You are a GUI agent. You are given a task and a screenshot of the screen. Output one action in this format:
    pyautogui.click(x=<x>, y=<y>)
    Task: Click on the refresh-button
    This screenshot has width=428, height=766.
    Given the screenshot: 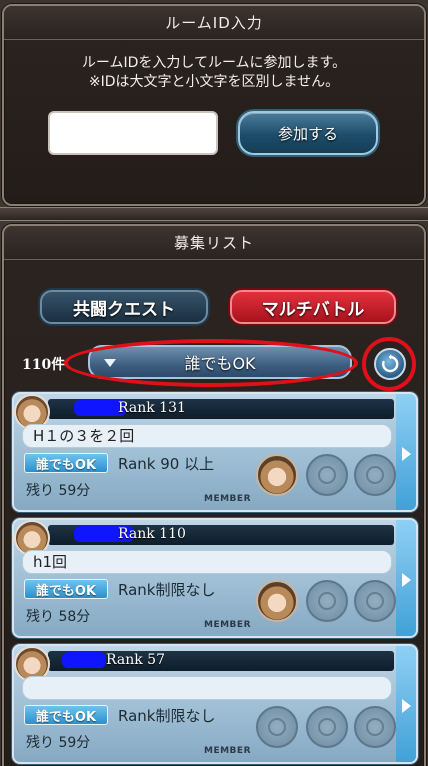 What is the action you would take?
    pyautogui.click(x=390, y=364)
    